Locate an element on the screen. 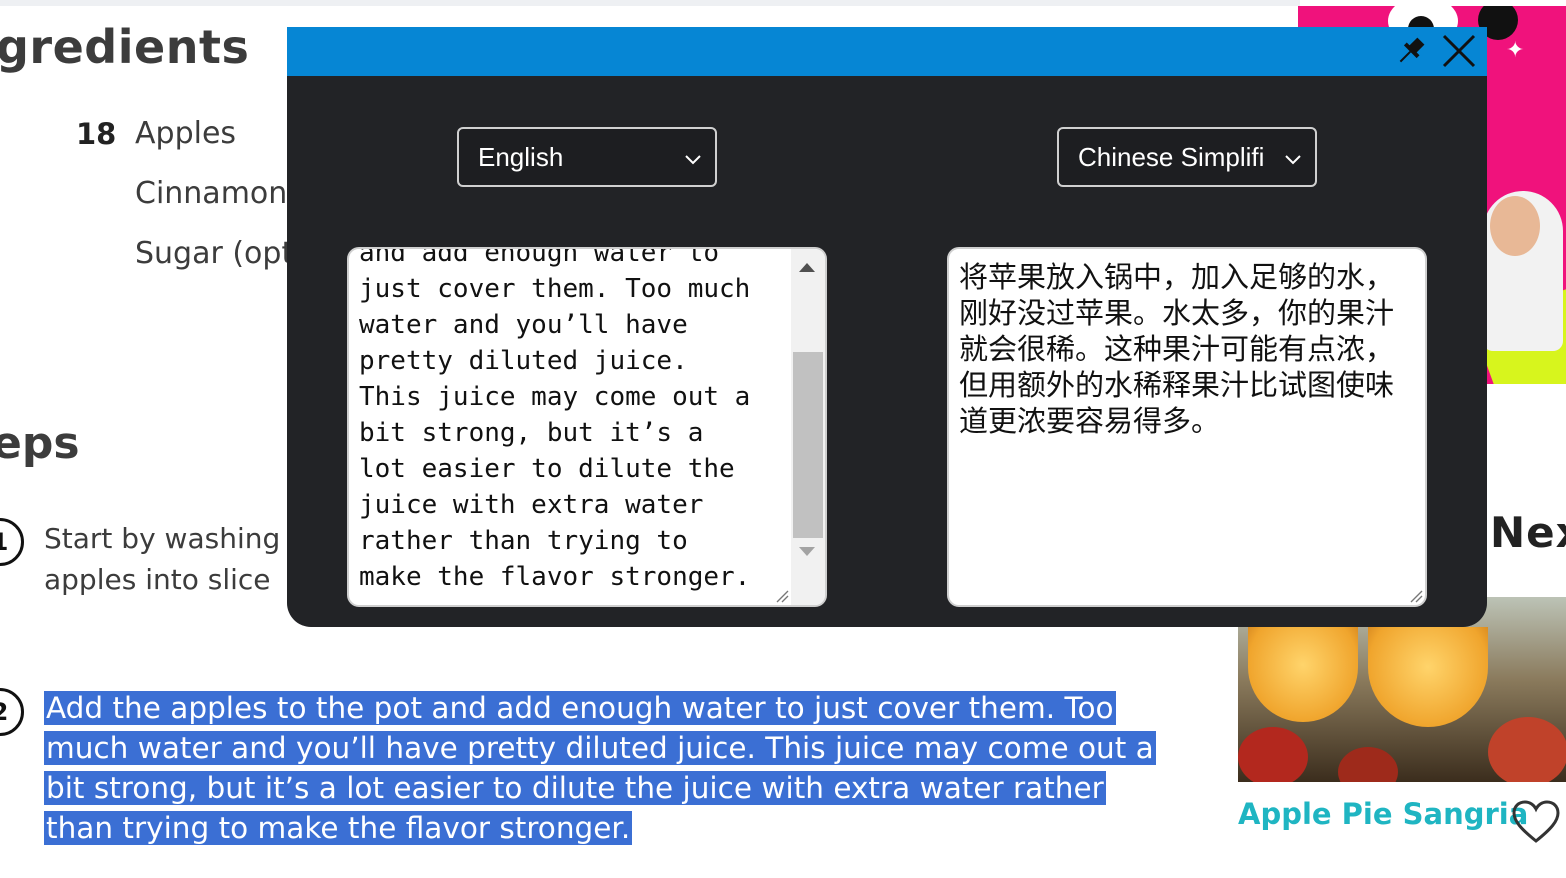 The width and height of the screenshot is (1566, 878). pin-icon is located at coordinates (1411, 51).